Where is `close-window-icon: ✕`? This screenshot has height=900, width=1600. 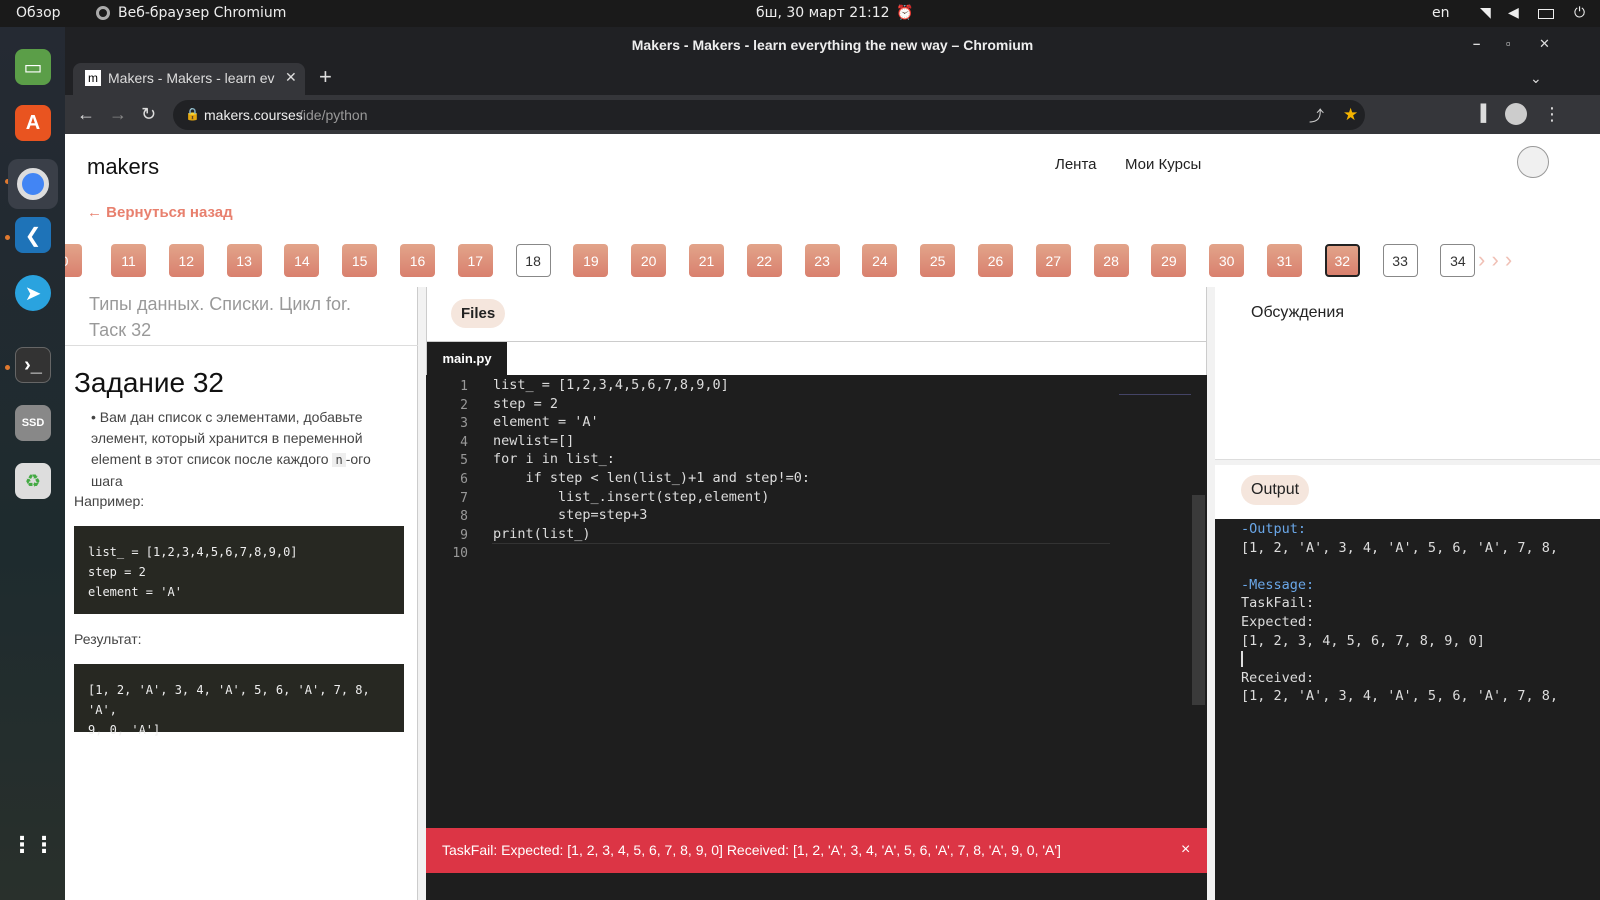
close-window-icon: ✕ is located at coordinates (1544, 44).